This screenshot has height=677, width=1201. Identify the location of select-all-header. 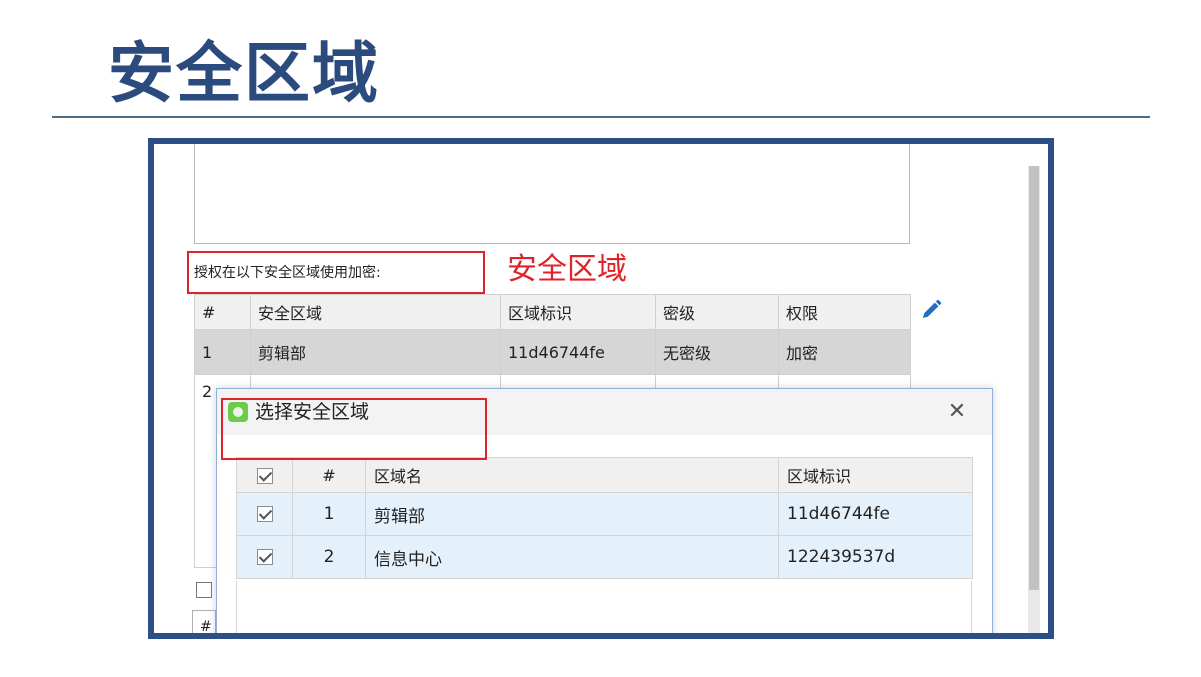
(264, 475).